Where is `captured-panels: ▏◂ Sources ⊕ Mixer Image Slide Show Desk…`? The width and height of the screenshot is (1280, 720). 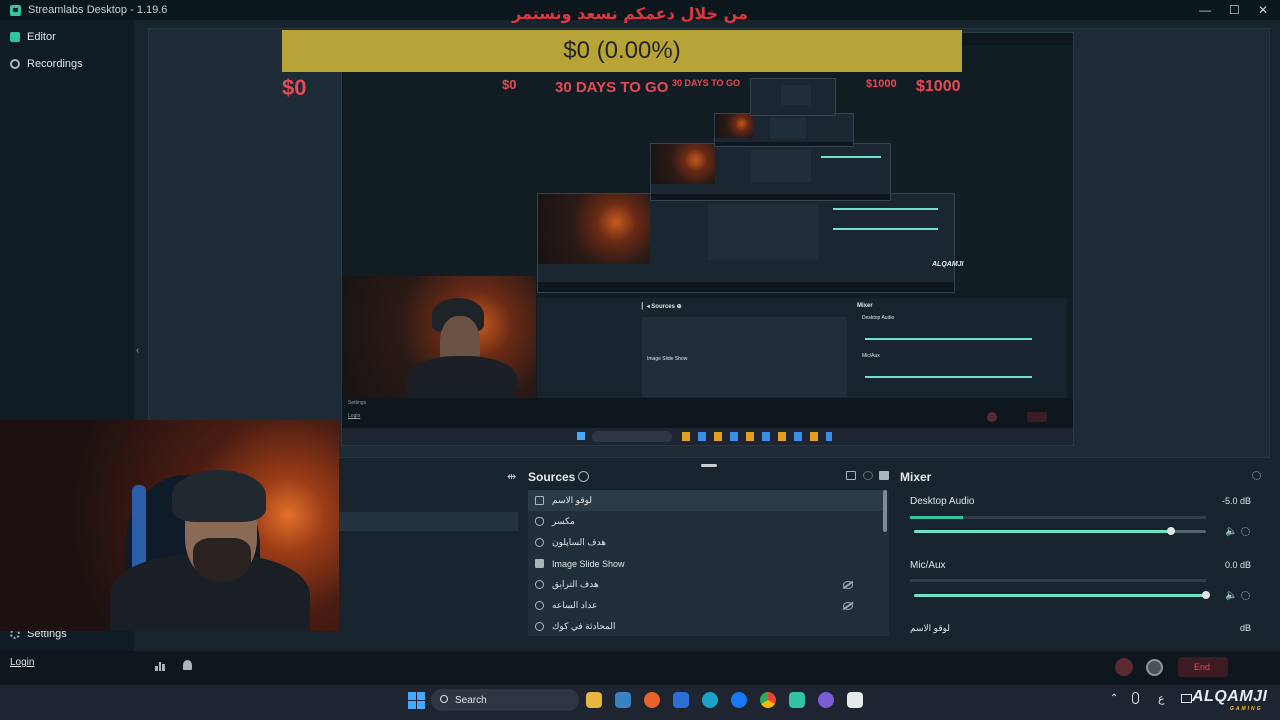 captured-panels: ▏◂ Sources ⊕ Mixer Image Slide Show Desk… is located at coordinates (802, 349).